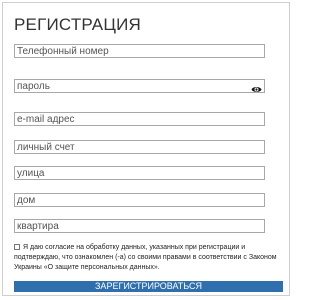 This screenshot has height=300, width=320. What do you see at coordinates (139, 147) in the screenshot?
I see `account-number-field` at bounding box center [139, 147].